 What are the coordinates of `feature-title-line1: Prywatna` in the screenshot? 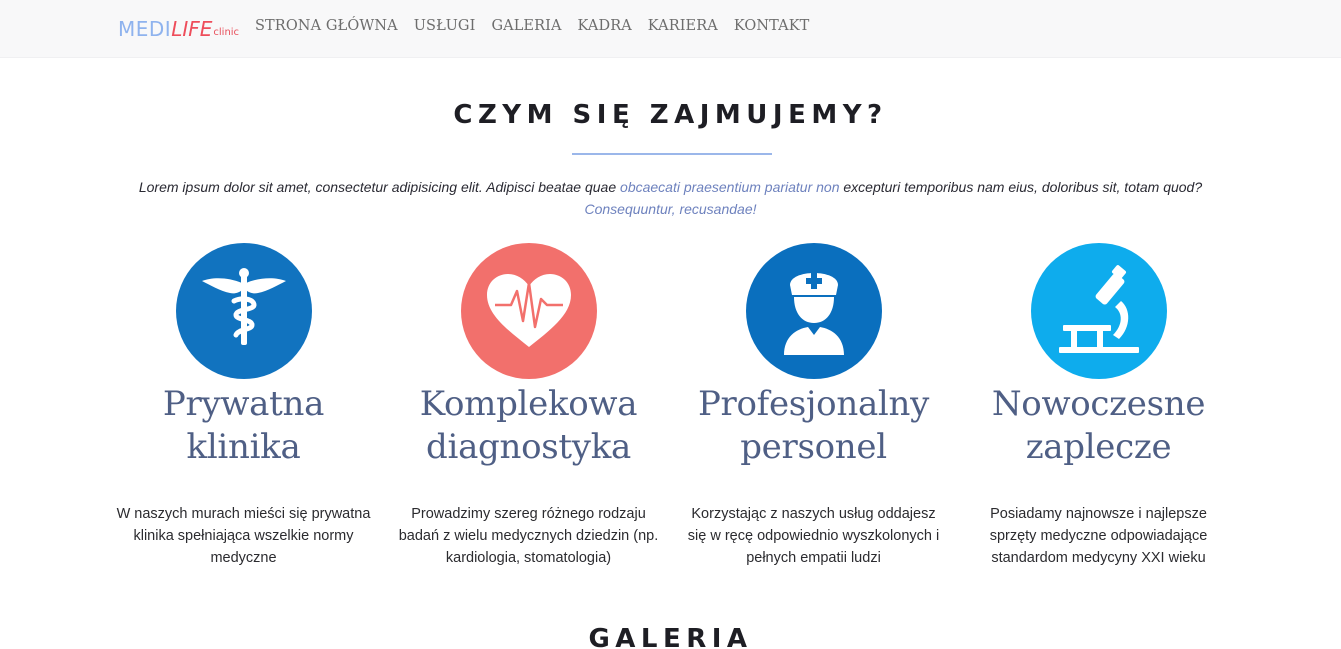 It's located at (243, 404).